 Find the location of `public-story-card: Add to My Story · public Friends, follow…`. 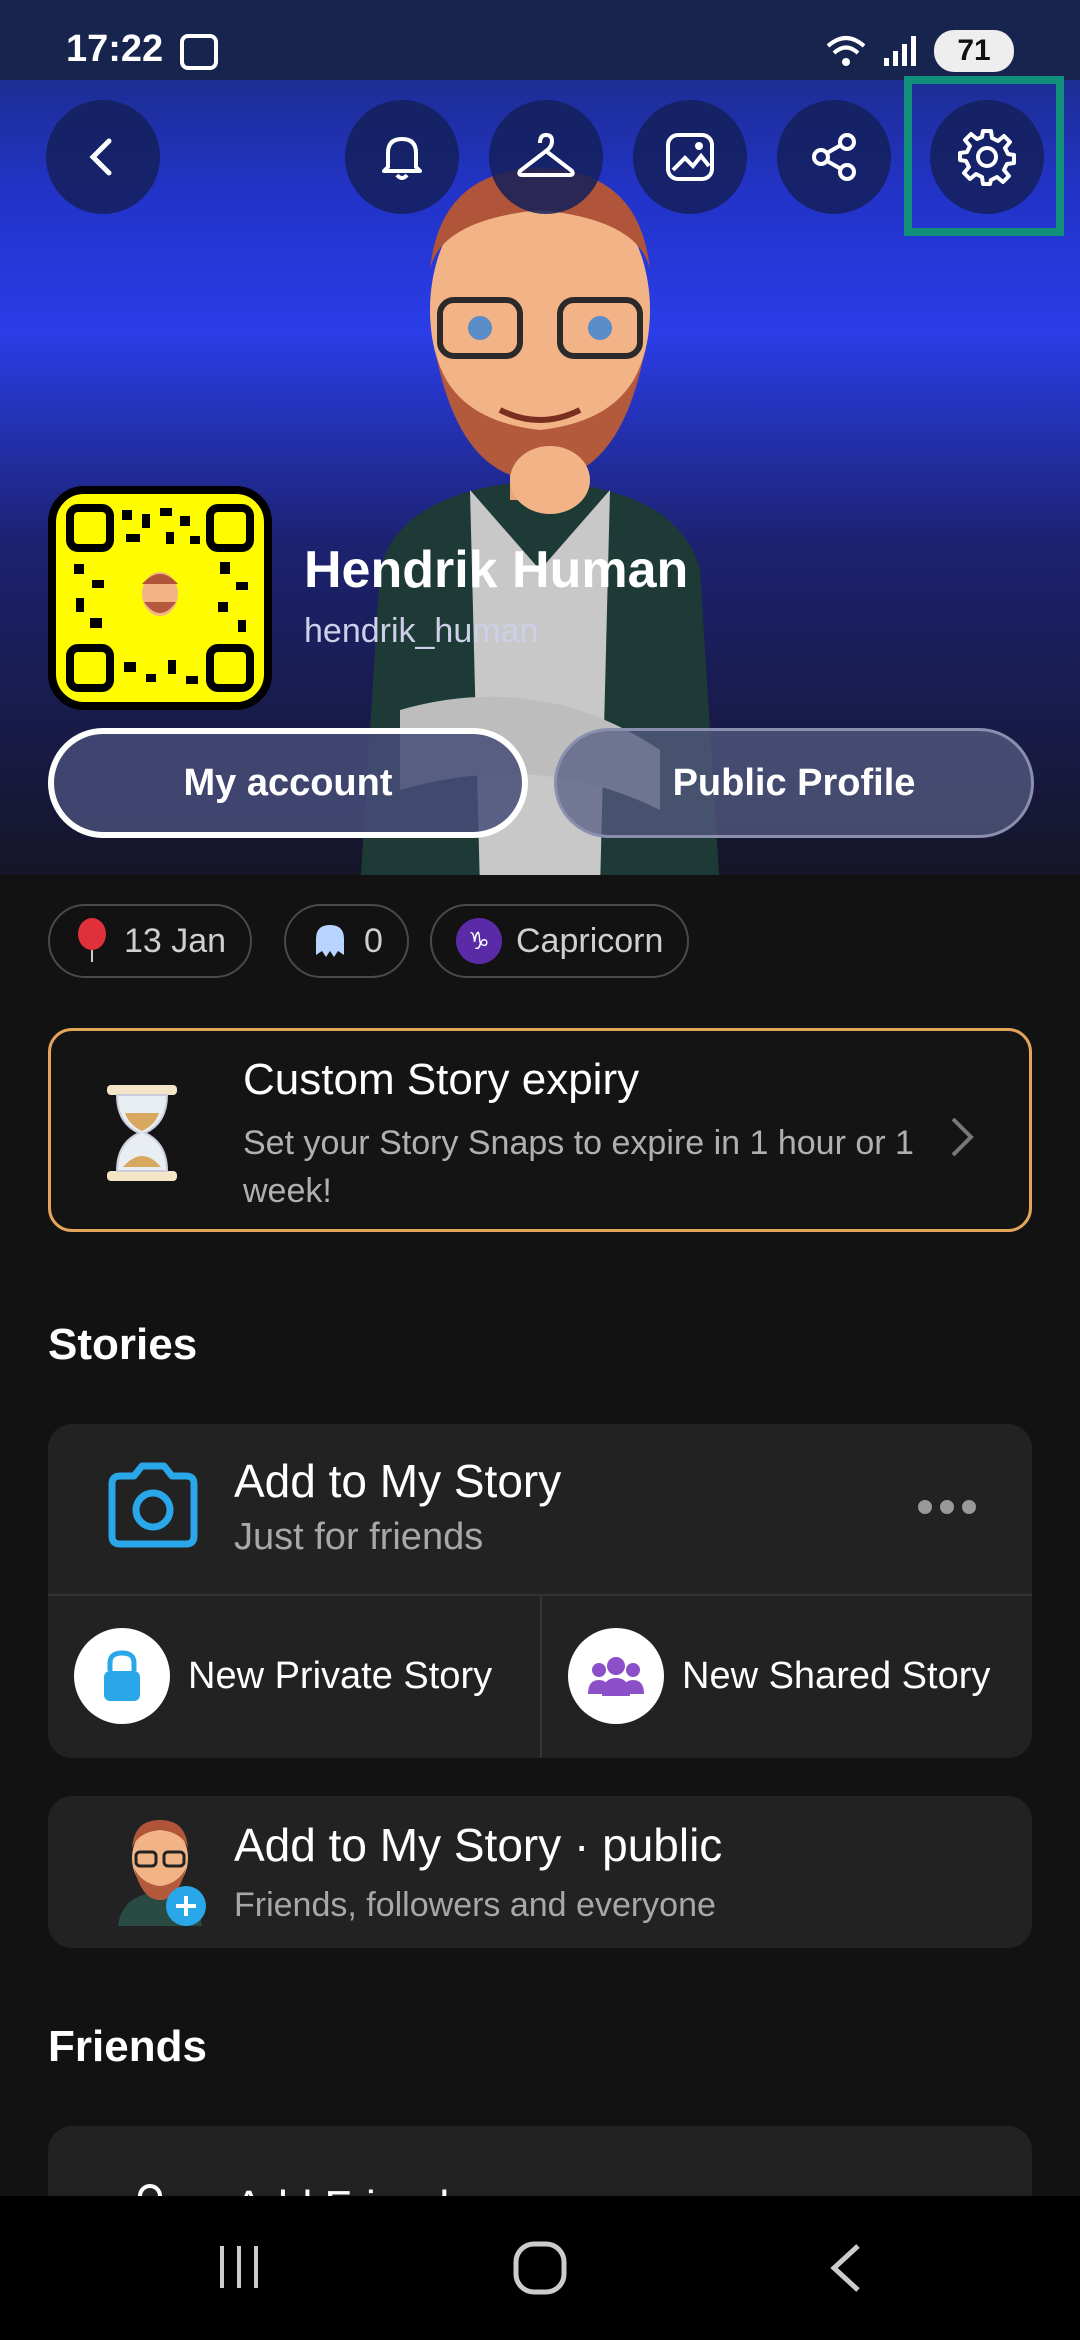

public-story-card: Add to My Story · public Friends, follow… is located at coordinates (540, 1872).